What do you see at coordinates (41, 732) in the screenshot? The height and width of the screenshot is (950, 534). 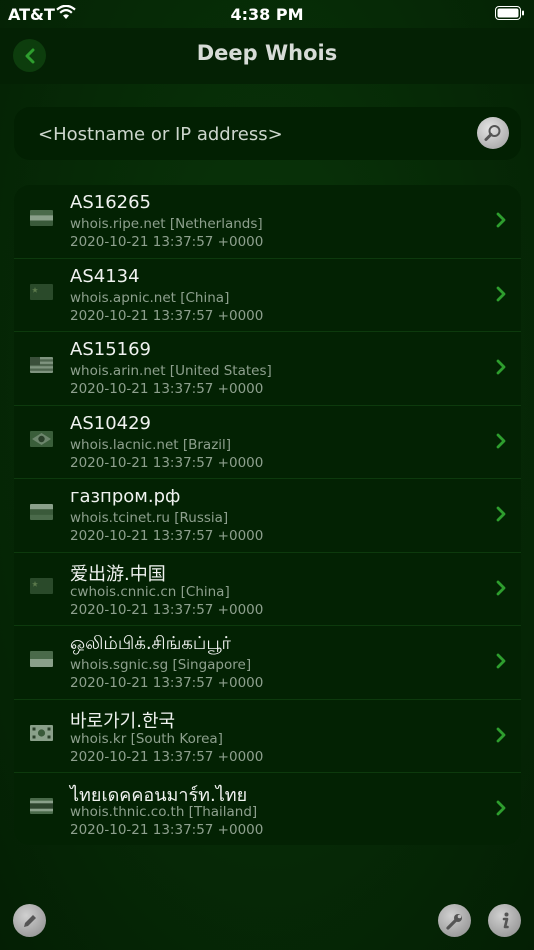 I see `south-korea-flag-icon` at bounding box center [41, 732].